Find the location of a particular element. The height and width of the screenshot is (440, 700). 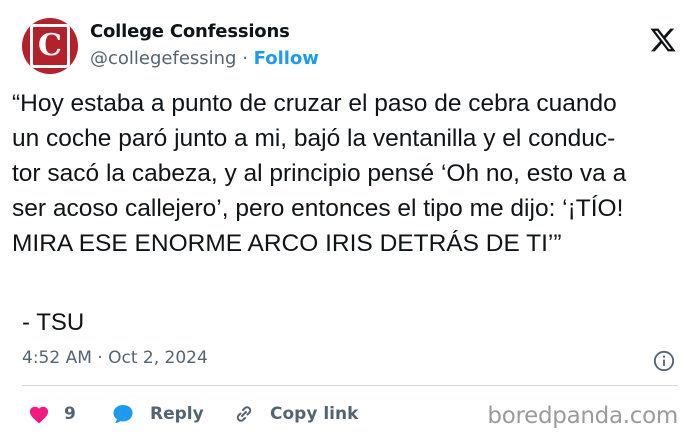

like-button: 9 is located at coordinates (52, 414).